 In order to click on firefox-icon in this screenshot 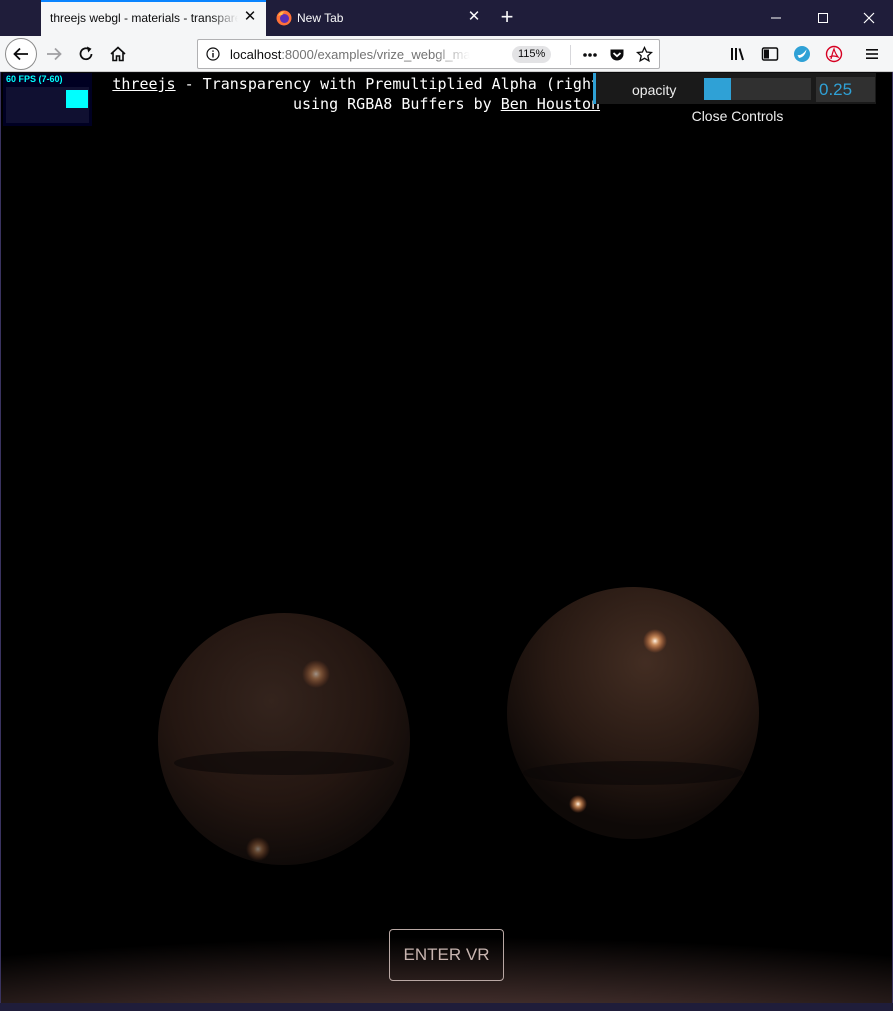, I will do `click(284, 18)`.